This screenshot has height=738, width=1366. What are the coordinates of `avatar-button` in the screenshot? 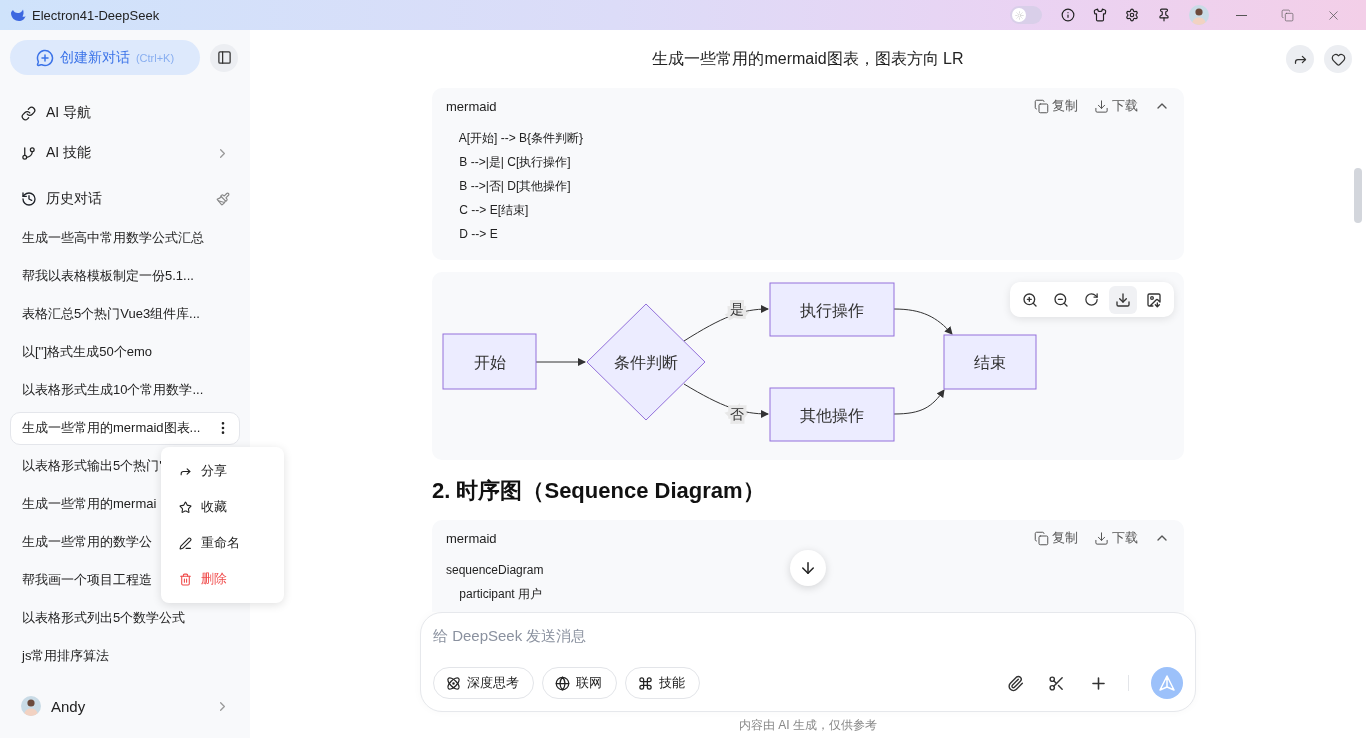 It's located at (1199, 15).